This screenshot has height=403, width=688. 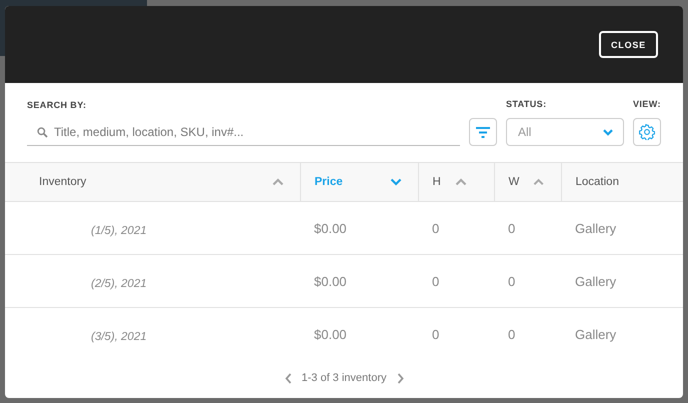 I want to click on filter-button, so click(x=483, y=132).